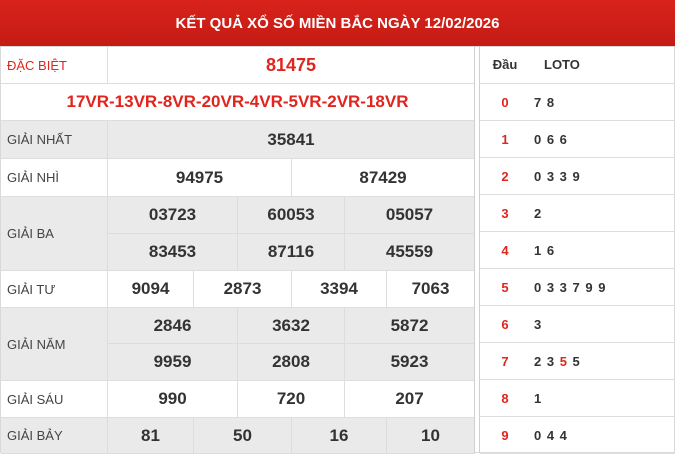  Describe the element at coordinates (505, 176) in the screenshot. I see `loto-dau: 2` at that location.